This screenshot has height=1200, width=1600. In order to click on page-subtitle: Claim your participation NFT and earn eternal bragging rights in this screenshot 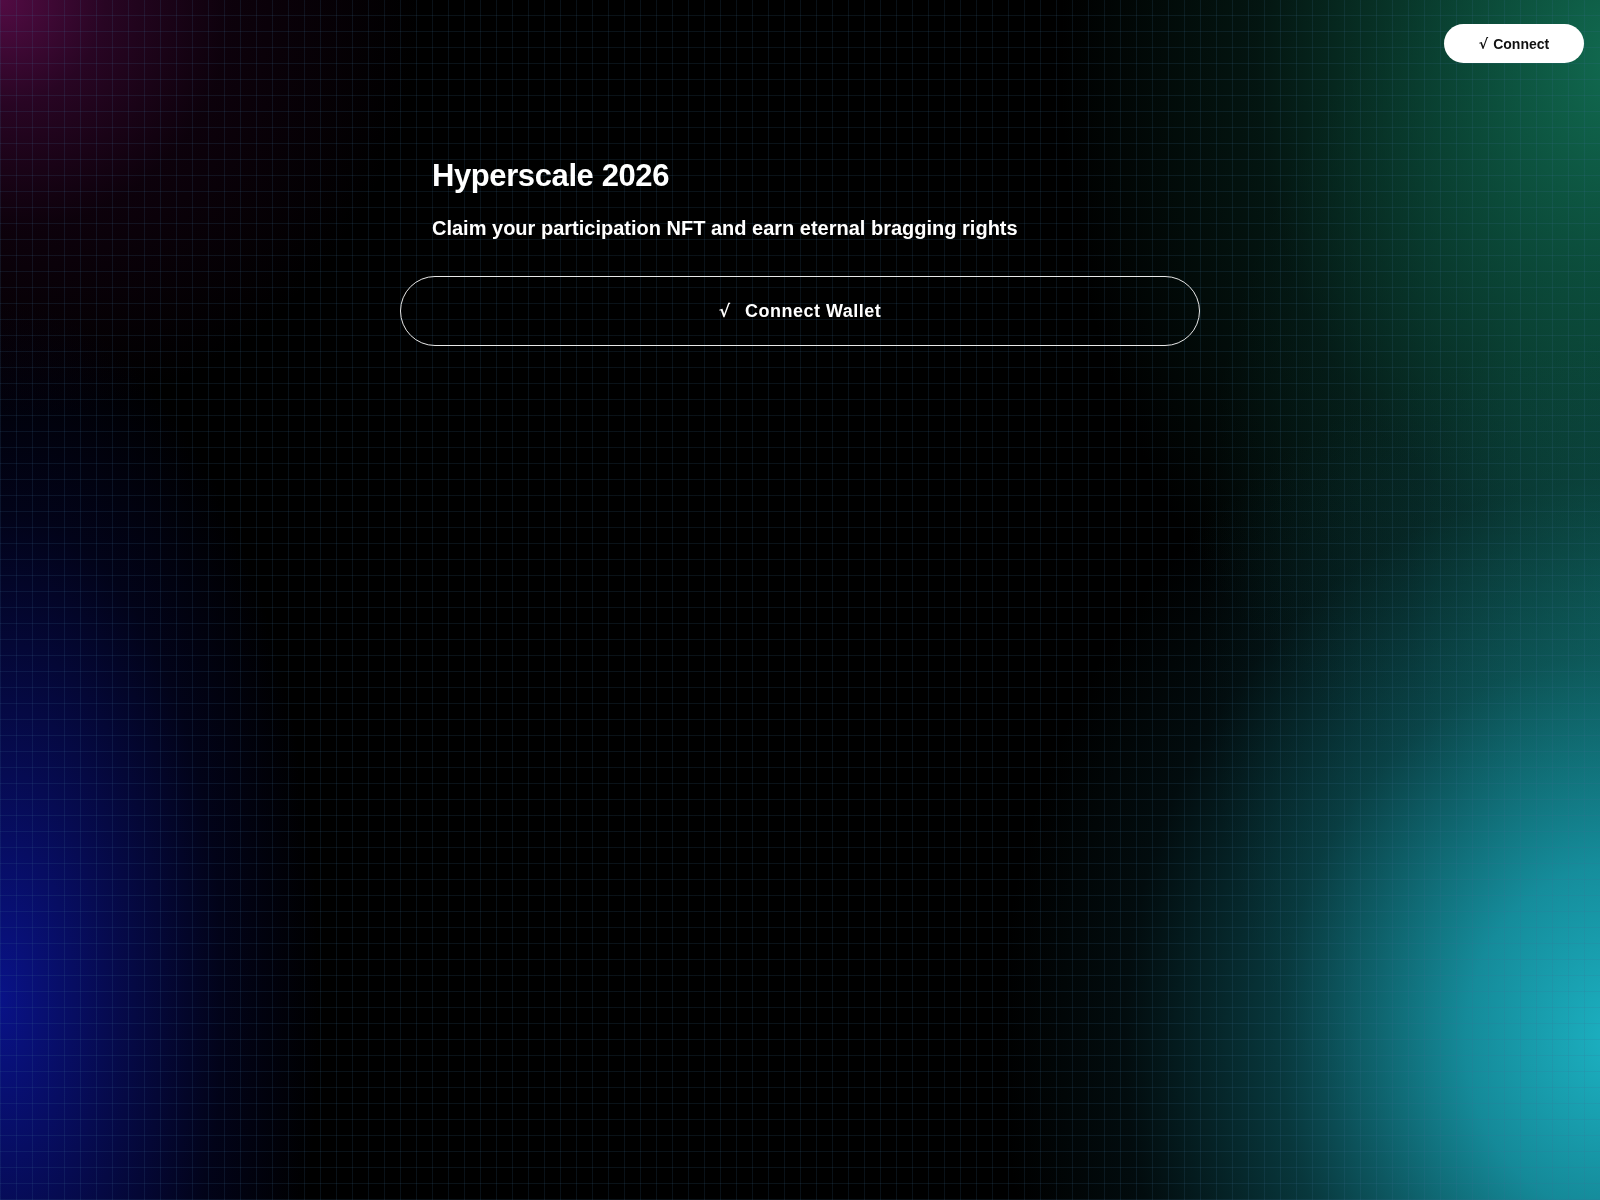, I will do `click(725, 228)`.